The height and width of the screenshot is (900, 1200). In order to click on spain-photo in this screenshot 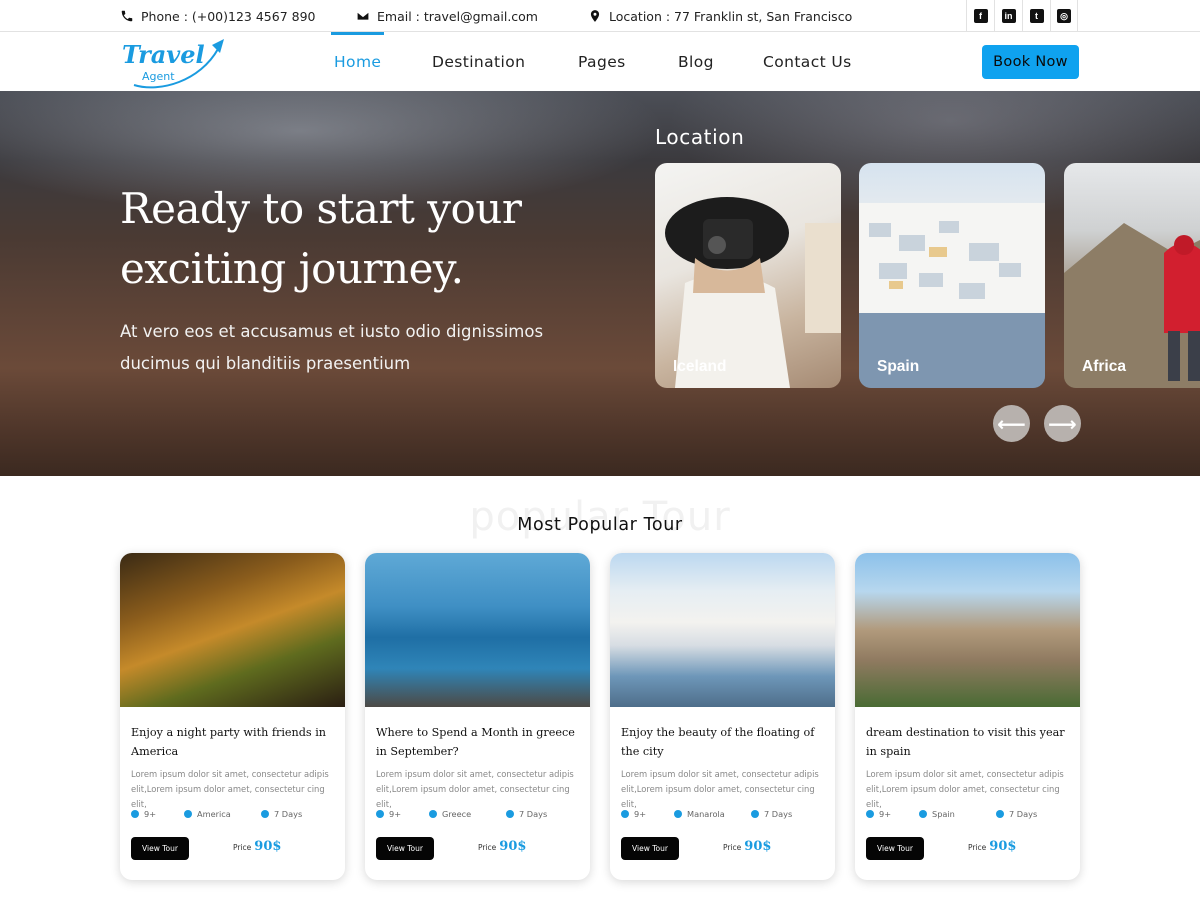, I will do `click(952, 295)`.